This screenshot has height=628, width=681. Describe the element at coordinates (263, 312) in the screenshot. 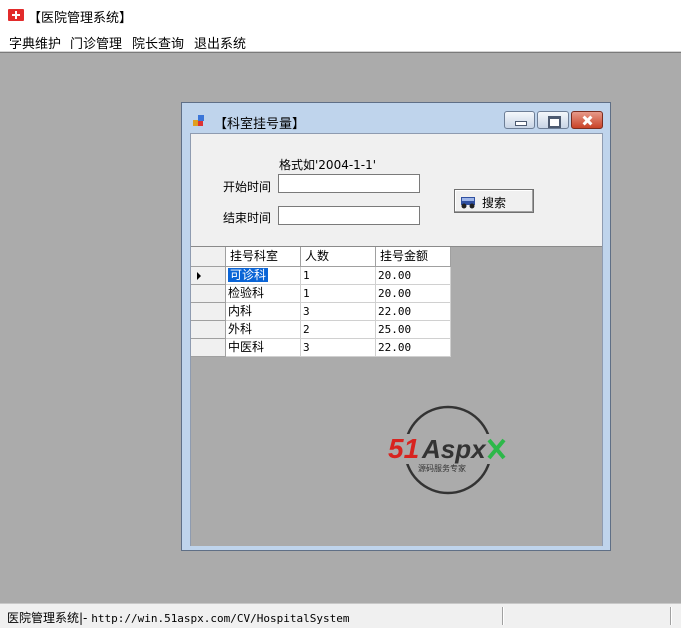

I see `cell-department: 内科` at that location.